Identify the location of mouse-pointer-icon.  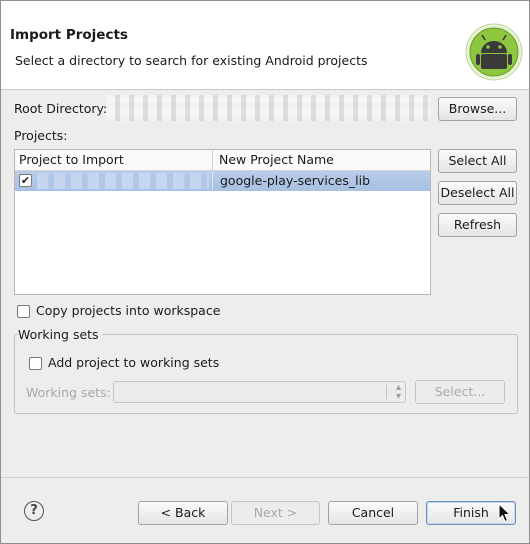
(505, 513).